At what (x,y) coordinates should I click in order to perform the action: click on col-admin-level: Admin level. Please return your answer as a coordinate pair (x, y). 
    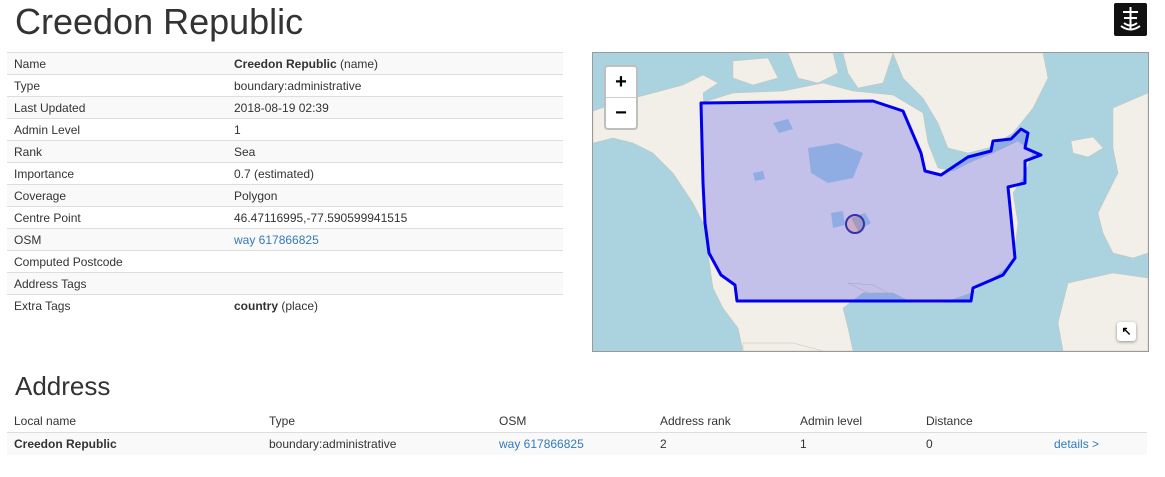
    Looking at the image, I should click on (856, 421).